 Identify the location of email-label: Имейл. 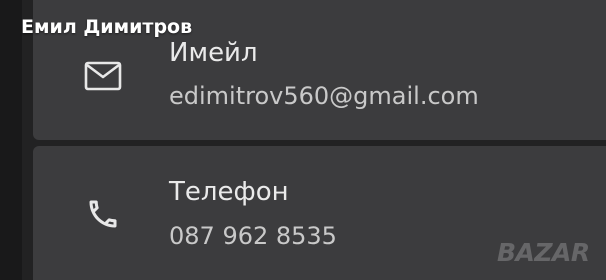
(213, 53).